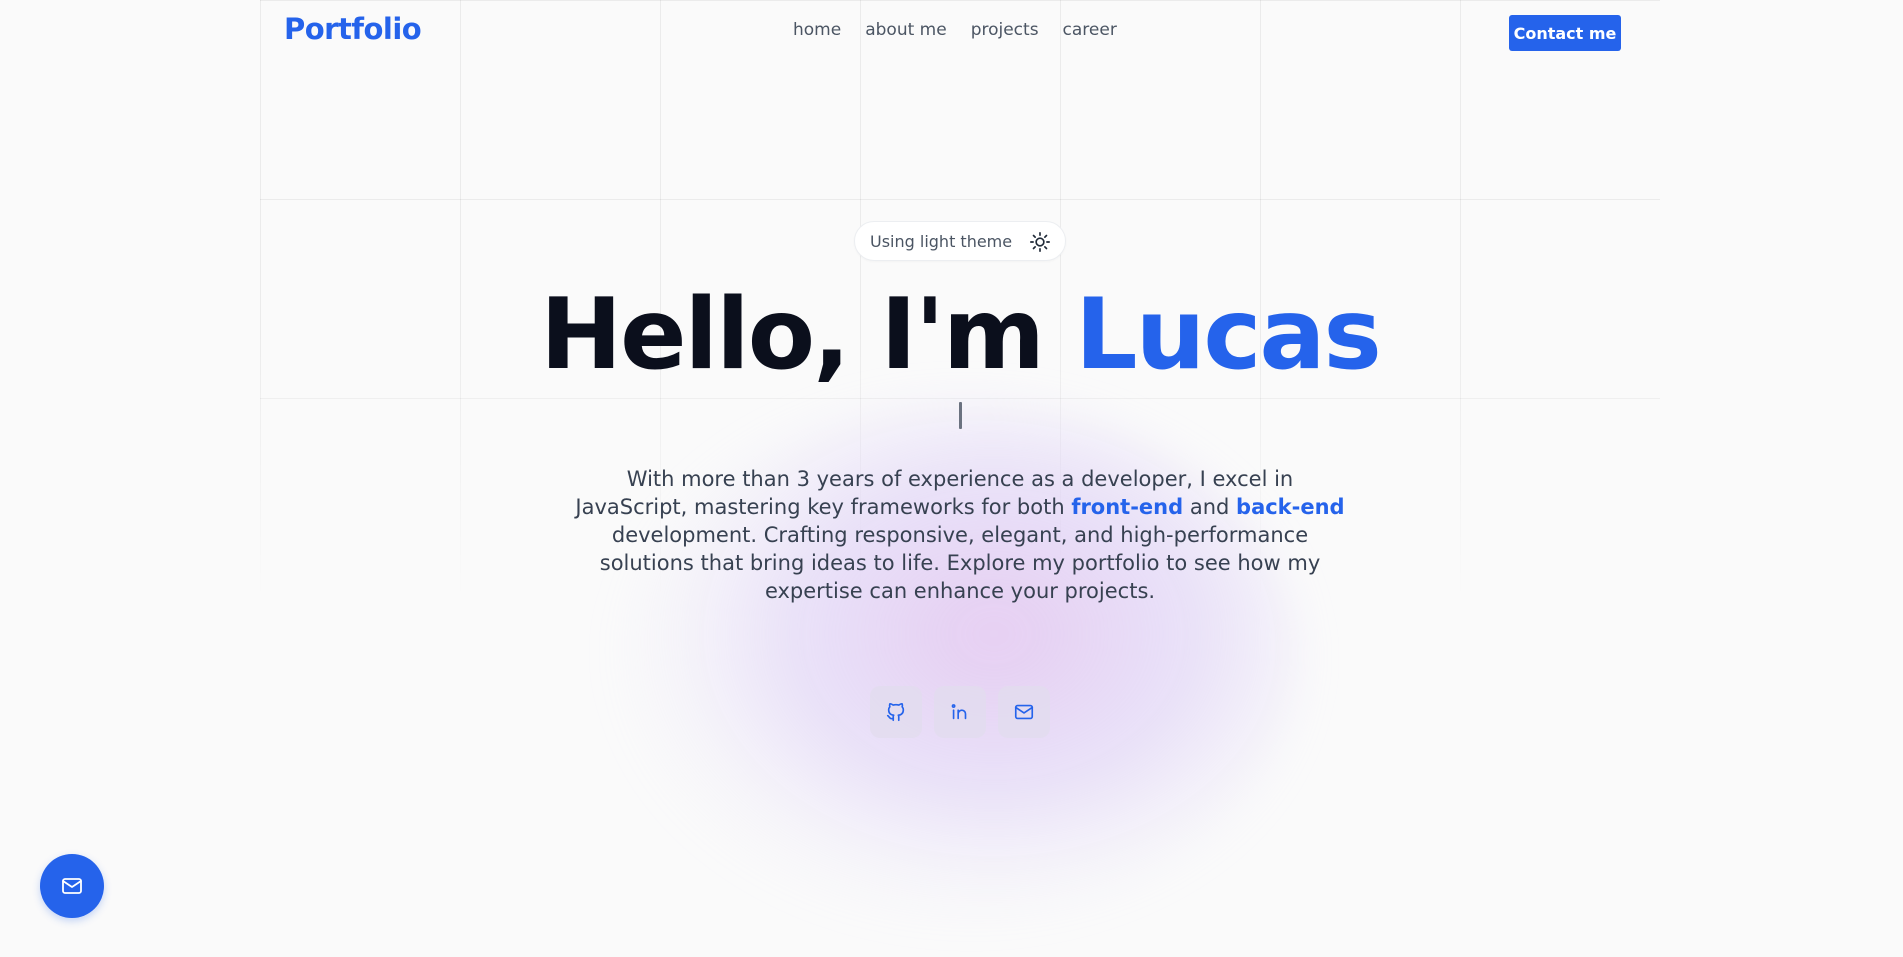 The height and width of the screenshot is (957, 1903). I want to click on hero-name: Lucas, so click(1228, 335).